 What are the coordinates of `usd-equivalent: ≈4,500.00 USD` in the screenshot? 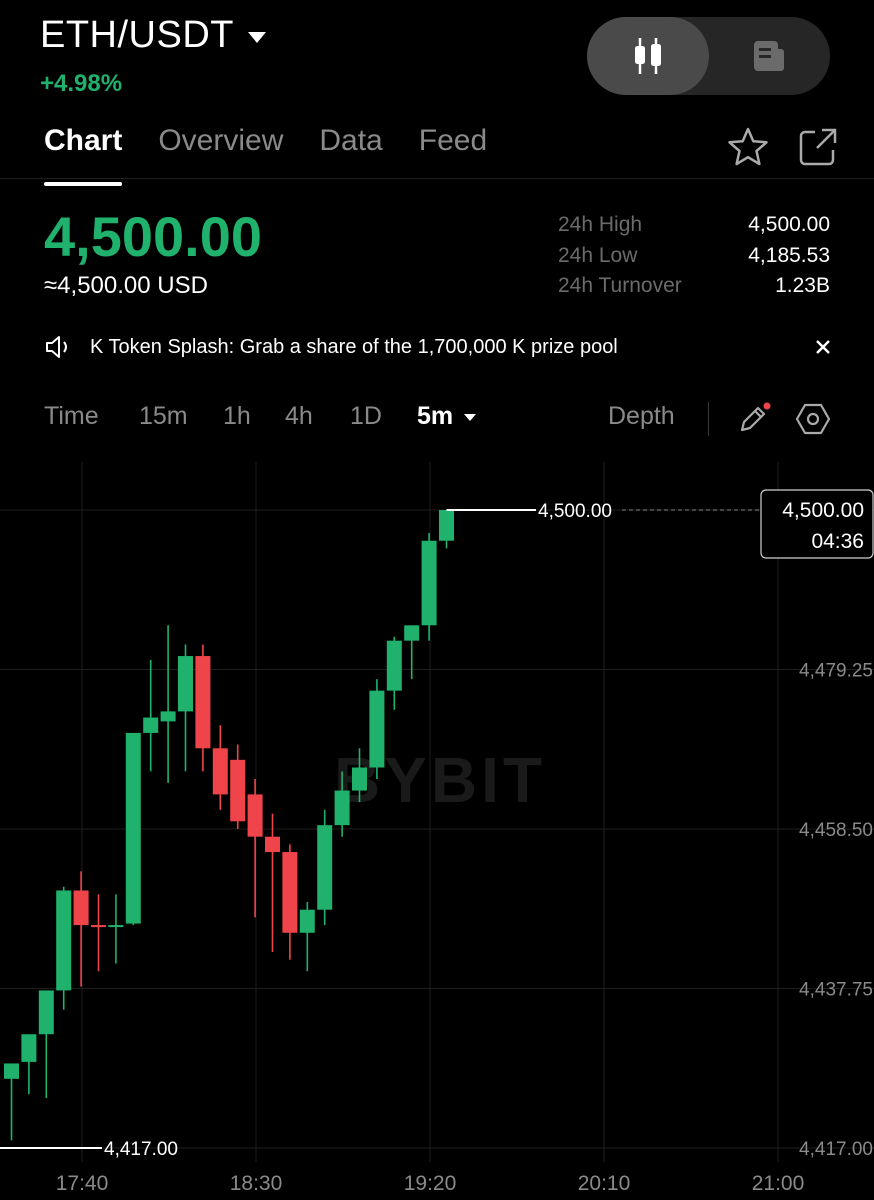 It's located at (126, 285).